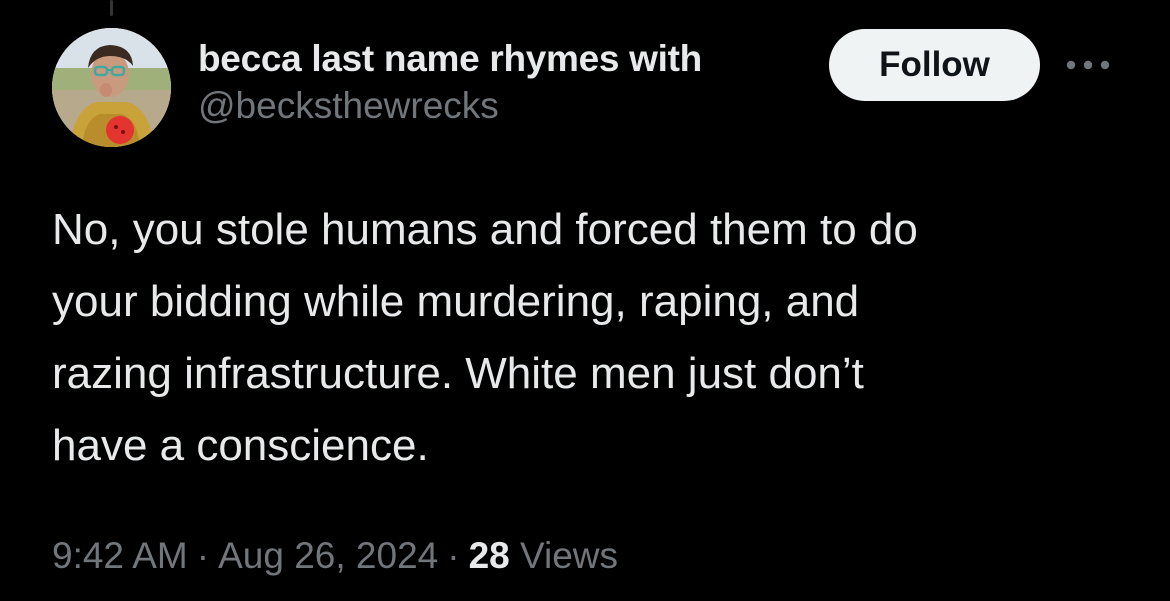 The image size is (1170, 601). Describe the element at coordinates (120, 555) in the screenshot. I see `tweet-time: 9:42 AM` at that location.